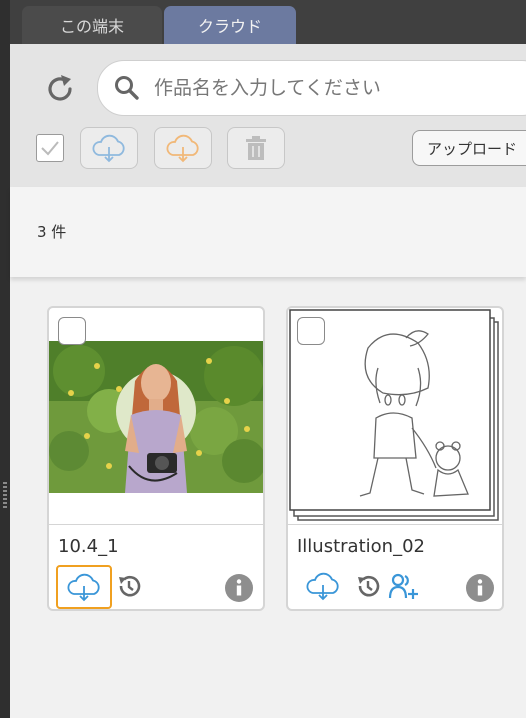 The width and height of the screenshot is (526, 718). What do you see at coordinates (5, 496) in the screenshot?
I see `resize-grip` at bounding box center [5, 496].